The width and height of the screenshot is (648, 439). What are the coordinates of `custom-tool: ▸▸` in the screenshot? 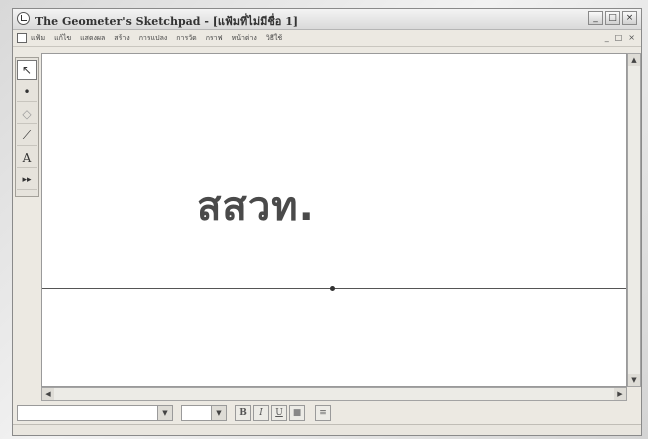 It's located at (27, 180).